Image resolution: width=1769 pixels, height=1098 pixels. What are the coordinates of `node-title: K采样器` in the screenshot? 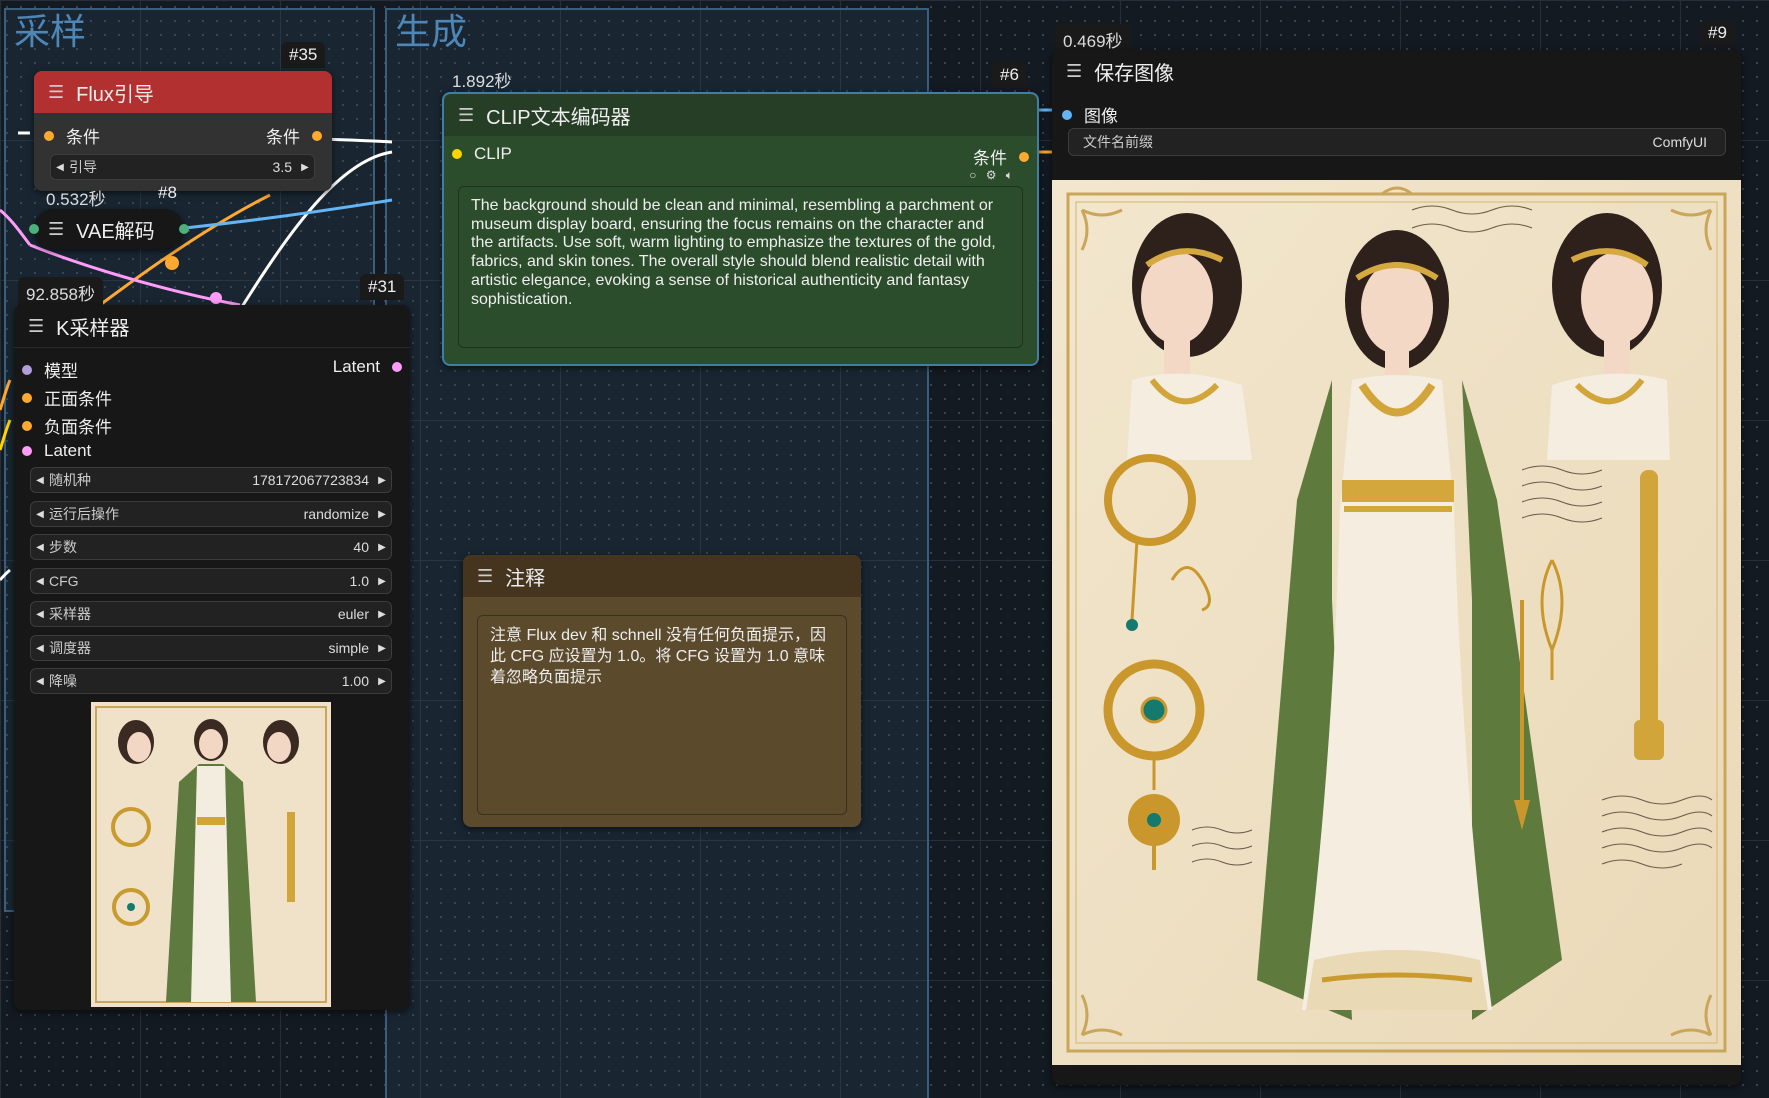 It's located at (93, 328).